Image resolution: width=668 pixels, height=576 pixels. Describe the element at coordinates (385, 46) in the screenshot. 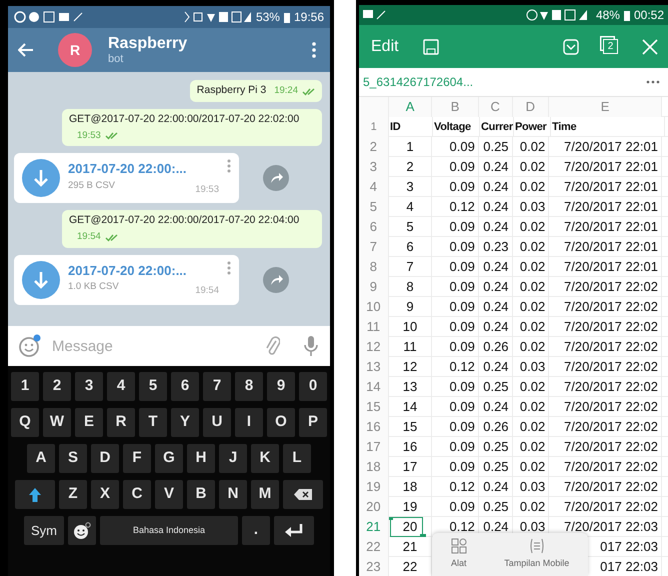

I see `edit-button: Edit` at that location.